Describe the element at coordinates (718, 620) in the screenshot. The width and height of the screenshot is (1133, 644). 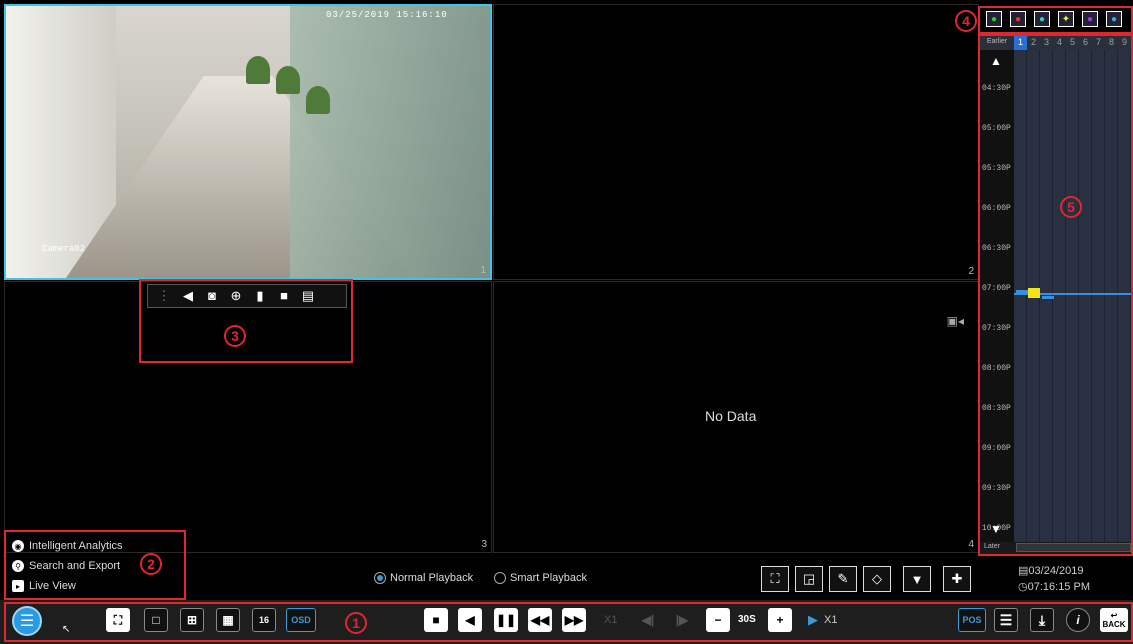
I see `minus-button: −` at that location.